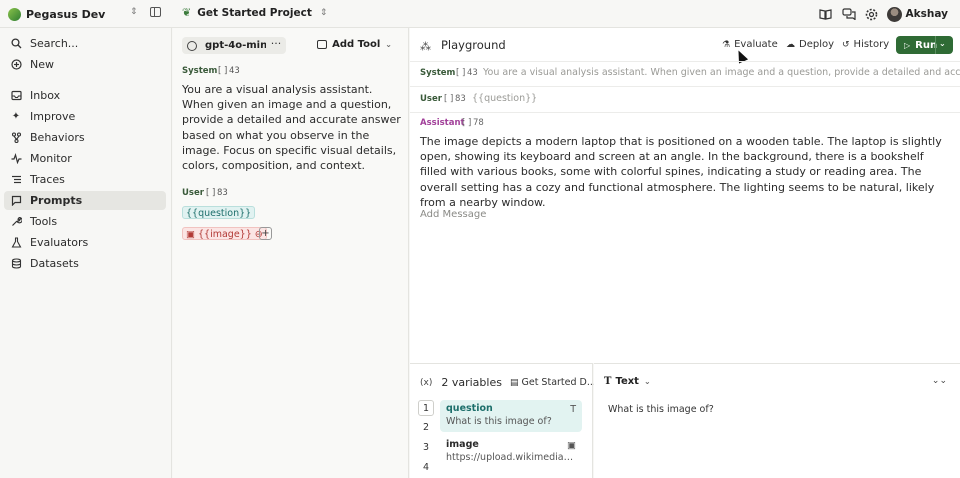 The height and width of the screenshot is (478, 960). Describe the element at coordinates (276, 45) in the screenshot. I see `more-options-button: ···` at that location.